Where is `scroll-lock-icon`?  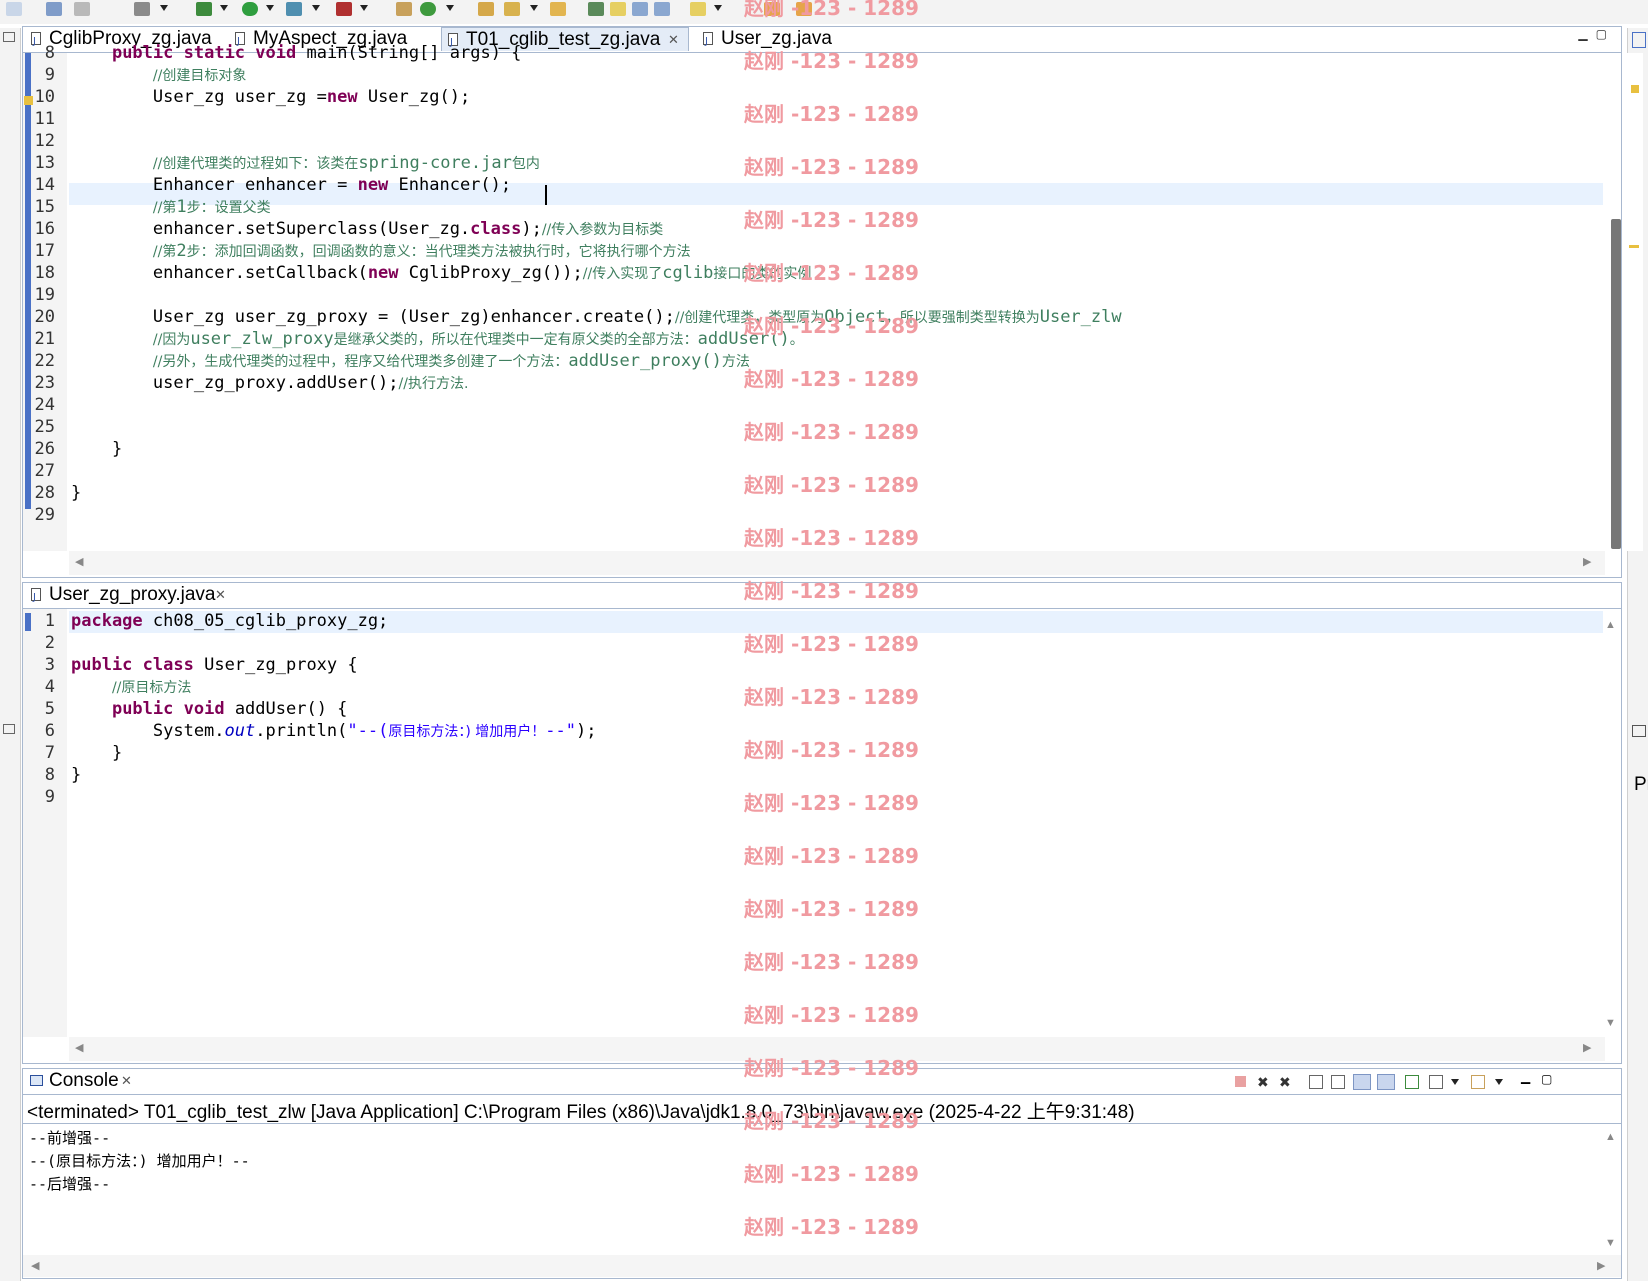
scroll-lock-icon is located at coordinates (1338, 1082).